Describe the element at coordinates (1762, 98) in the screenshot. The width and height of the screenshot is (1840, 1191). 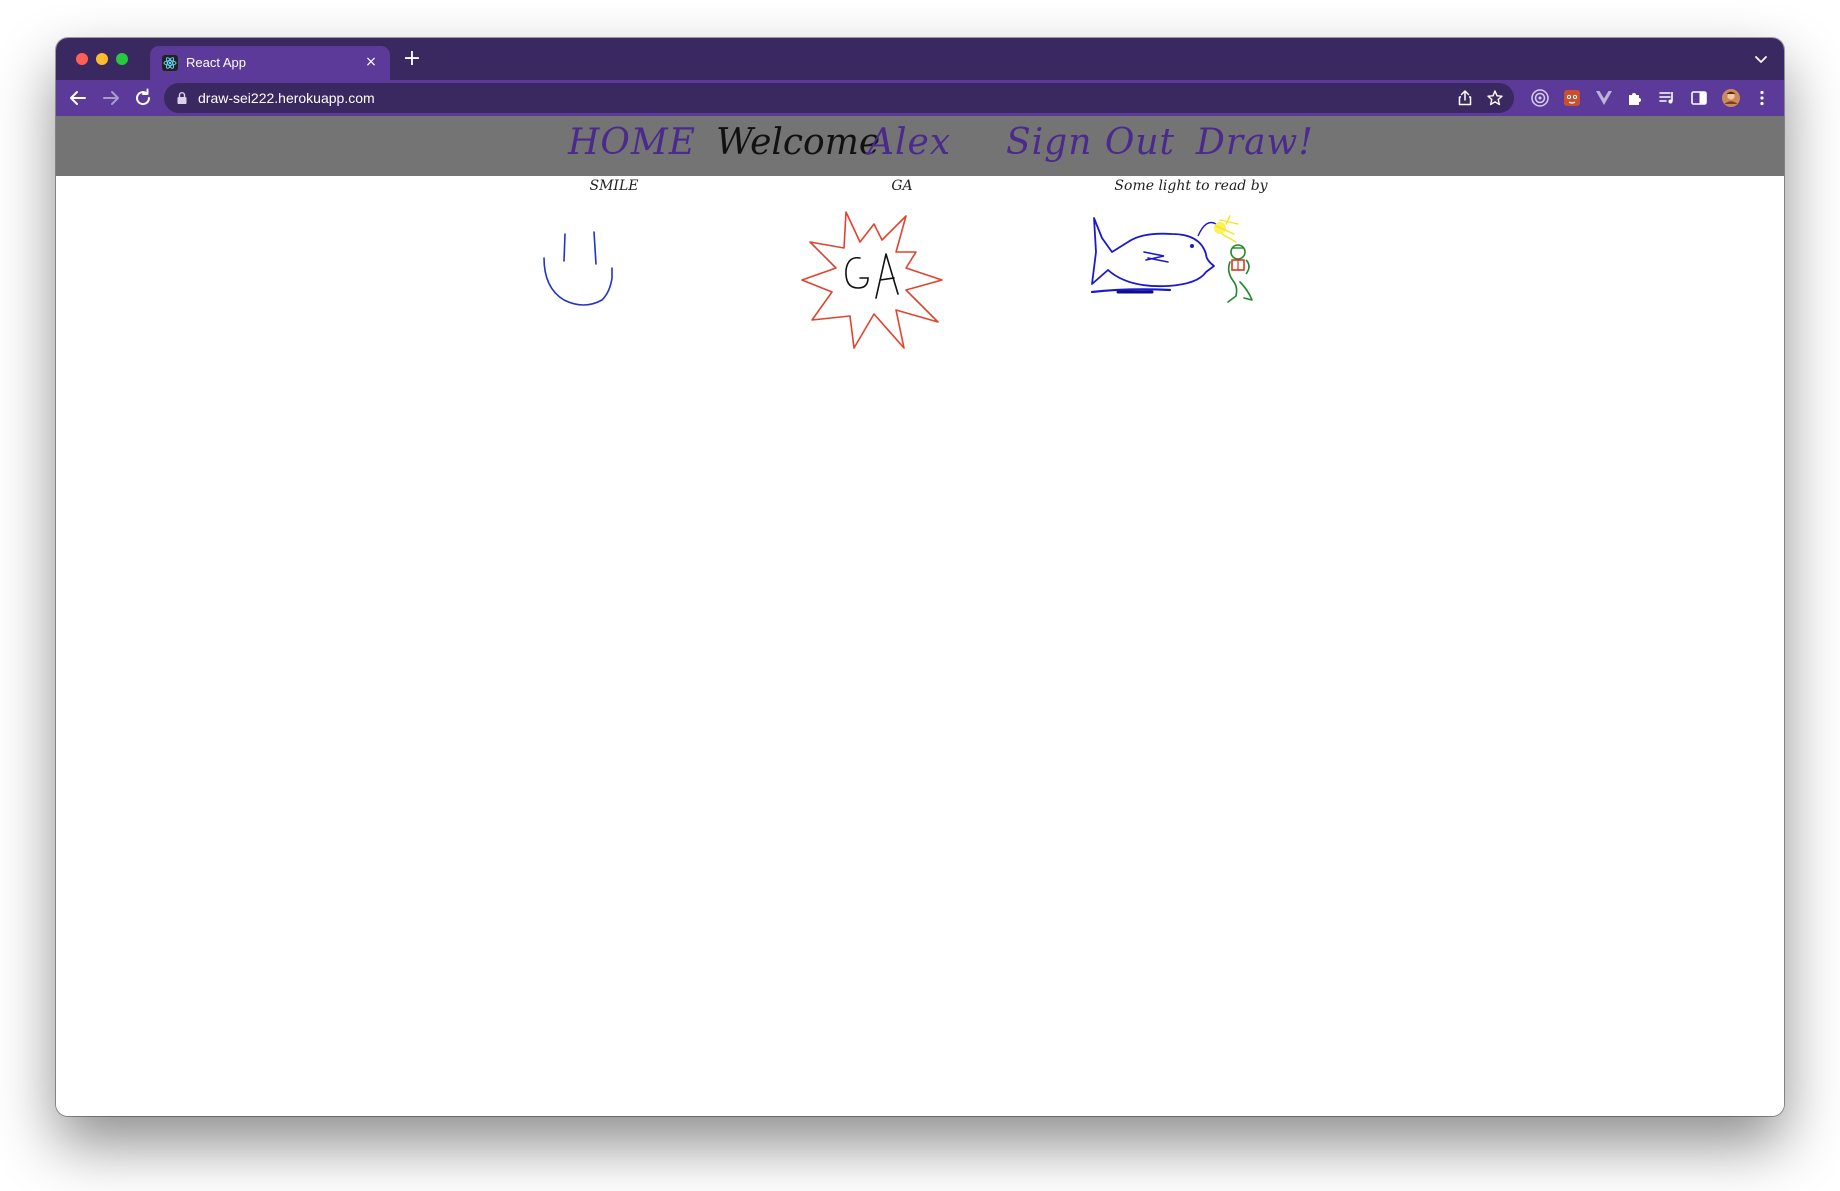
I see `kebab-menu-icon` at that location.